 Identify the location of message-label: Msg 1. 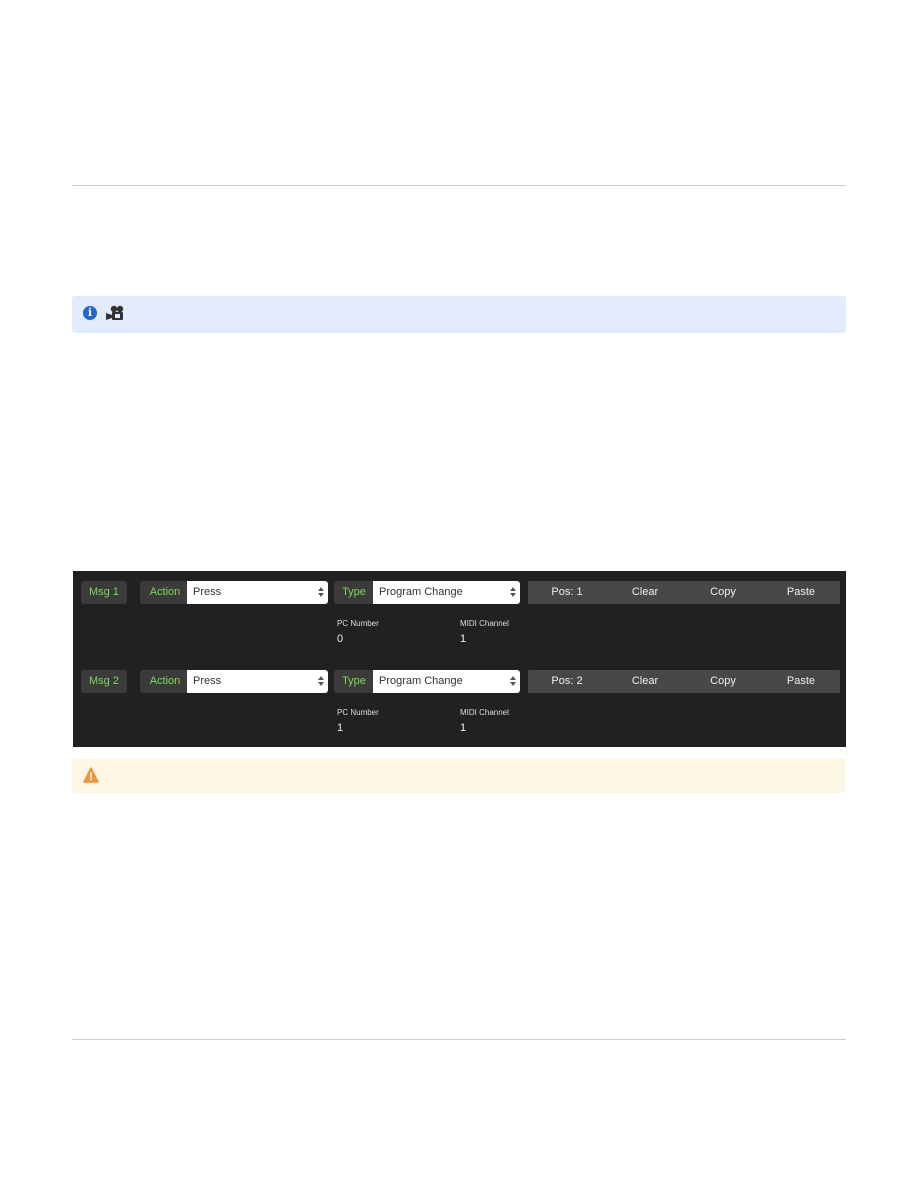
(104, 592).